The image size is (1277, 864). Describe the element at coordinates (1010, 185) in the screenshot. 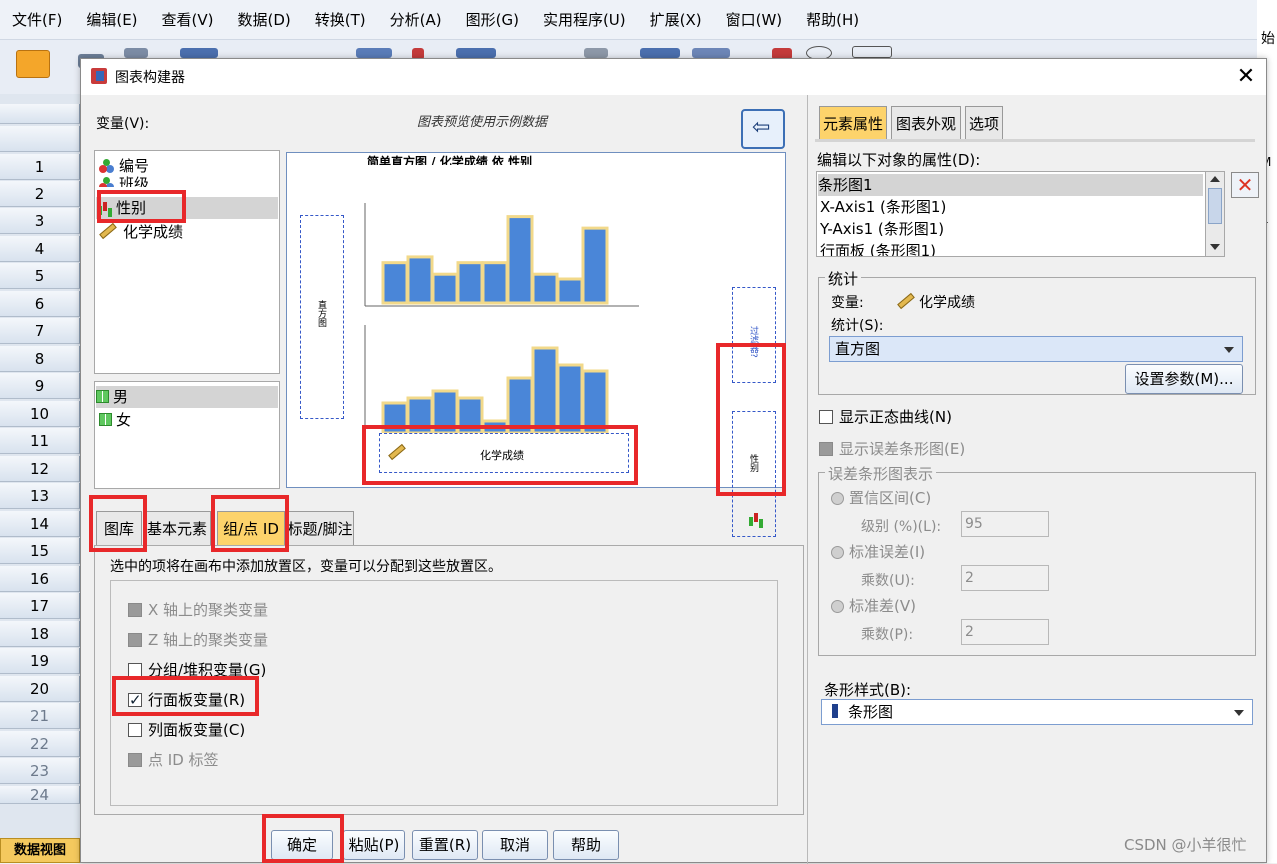

I see `object-item: 条形图1` at that location.